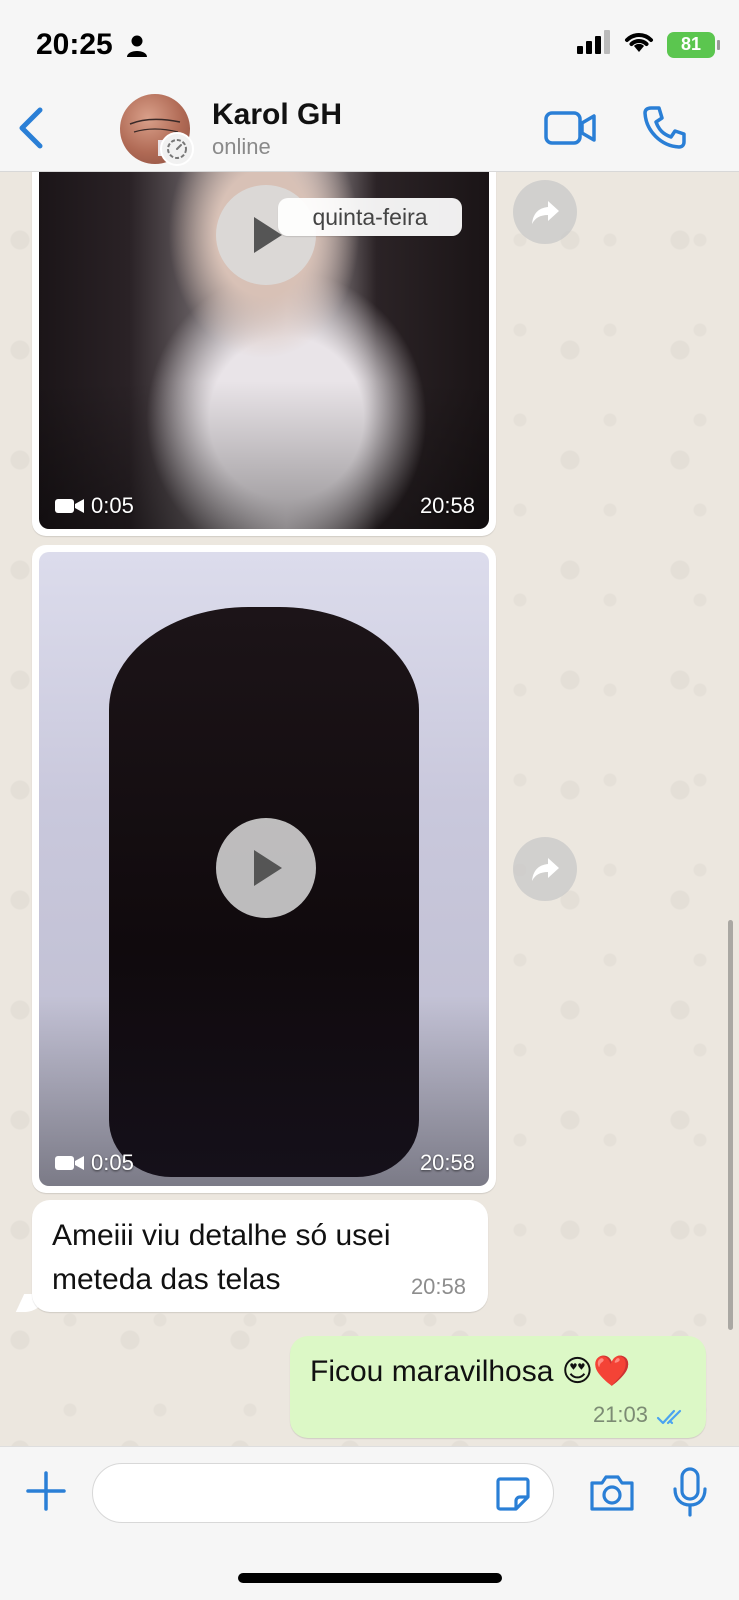  I want to click on microphone-button, so click(690, 1493).